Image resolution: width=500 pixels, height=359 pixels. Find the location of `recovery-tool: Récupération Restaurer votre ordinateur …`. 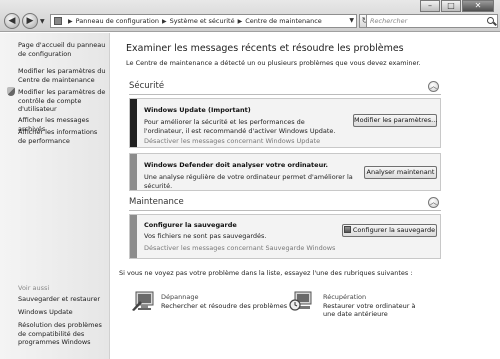

recovery-tool: Récupération Restaurer votre ordinateur … is located at coordinates (375, 306).